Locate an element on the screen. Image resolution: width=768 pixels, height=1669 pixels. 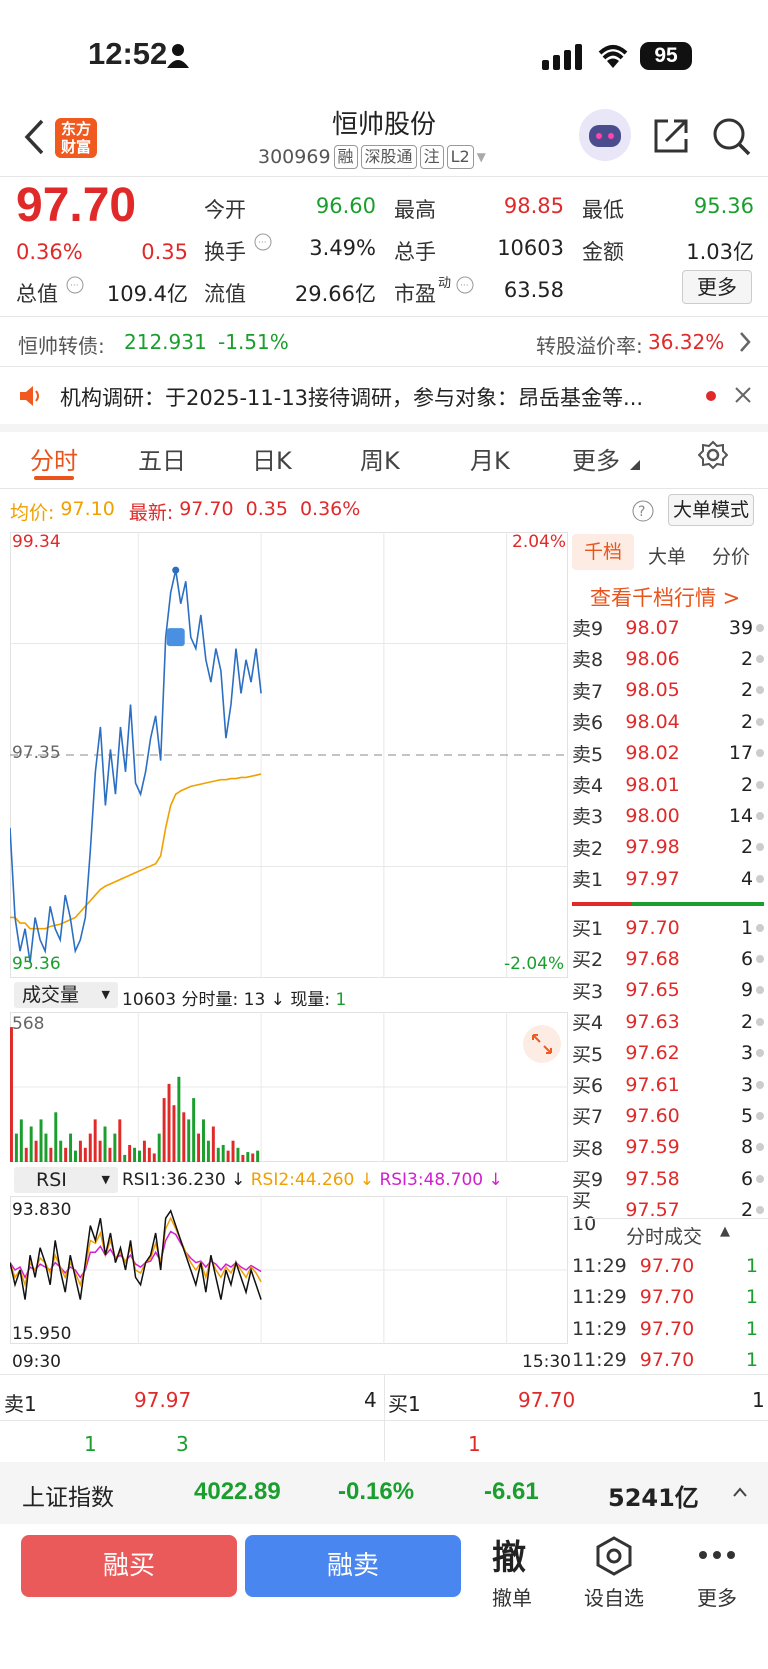
rsi-chart is located at coordinates (289, 1270).